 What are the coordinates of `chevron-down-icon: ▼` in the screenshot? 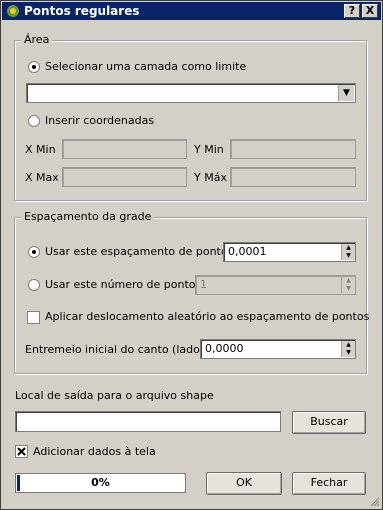 It's located at (346, 93).